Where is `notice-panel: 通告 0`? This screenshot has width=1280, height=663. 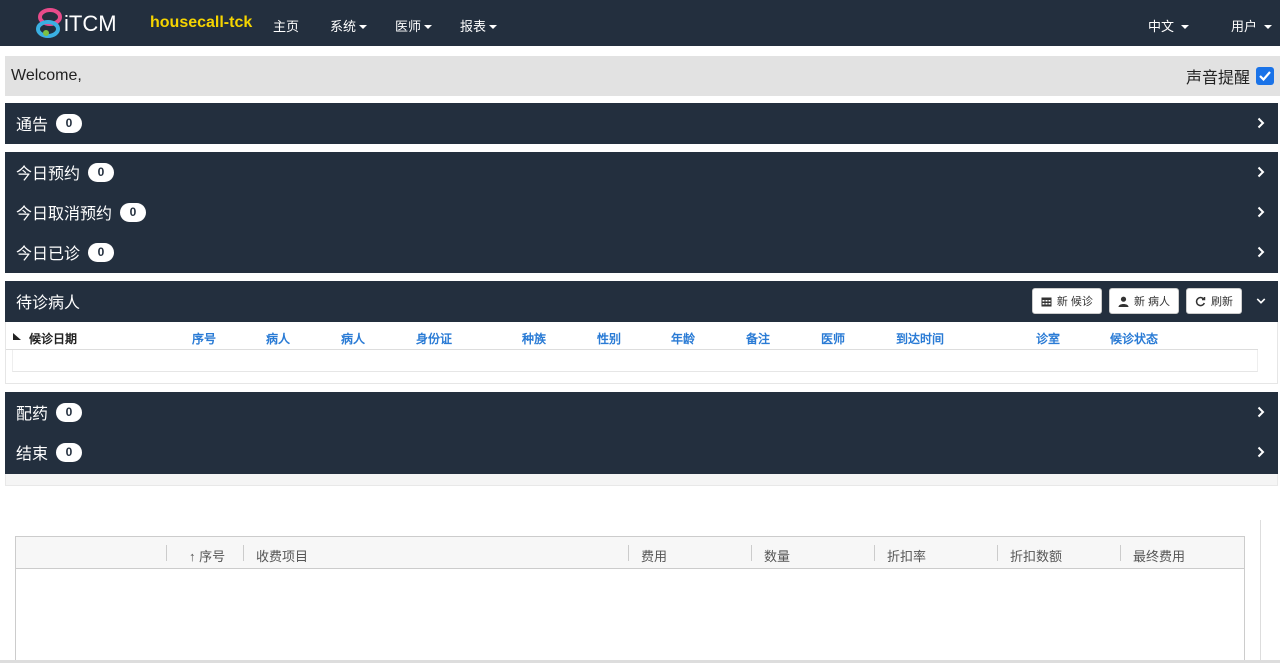
notice-panel: 通告 0 is located at coordinates (641, 123).